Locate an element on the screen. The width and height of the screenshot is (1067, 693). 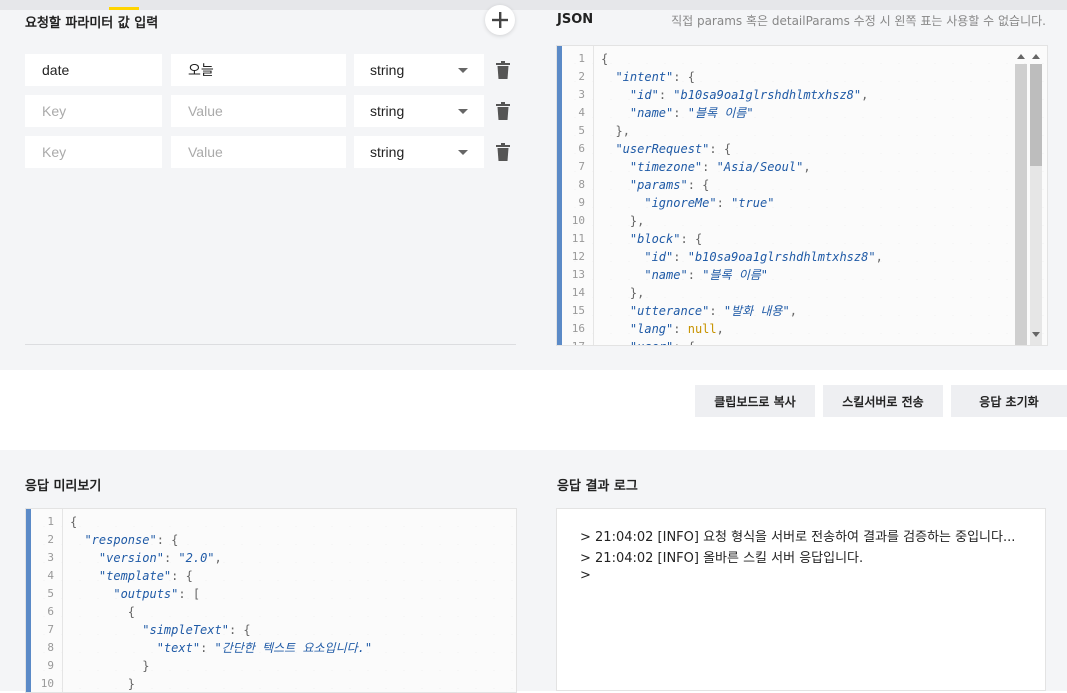
json-section-title: JSON is located at coordinates (575, 19).